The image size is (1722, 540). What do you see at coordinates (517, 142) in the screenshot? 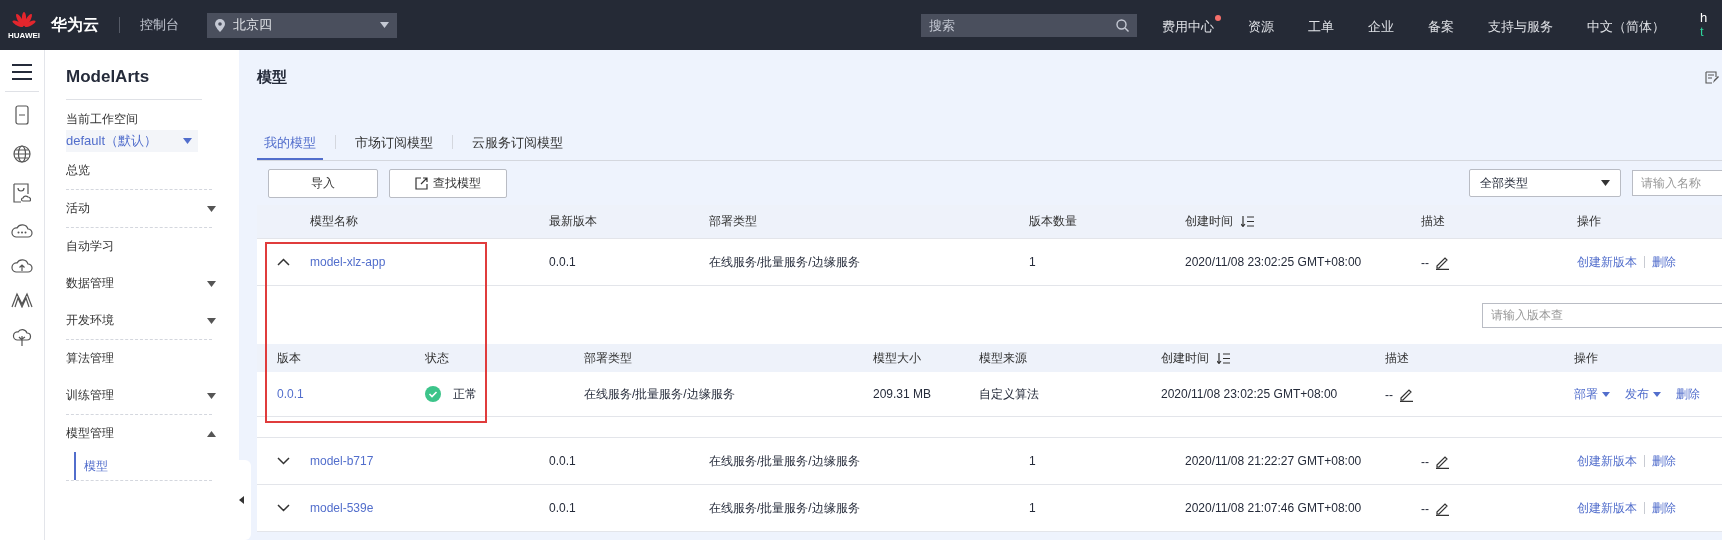
I see `tab: 云服务订阅模型` at bounding box center [517, 142].